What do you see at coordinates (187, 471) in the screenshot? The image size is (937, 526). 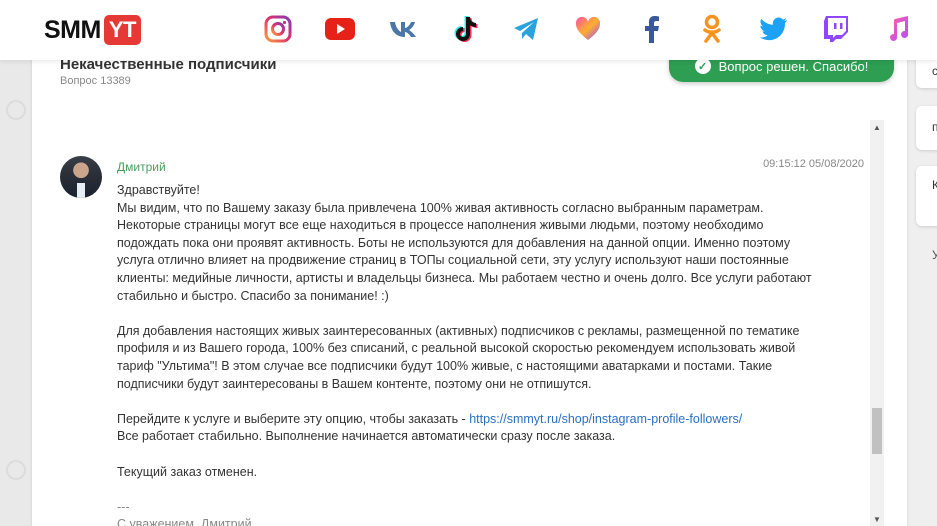 I see `message-paragraph: Текущий заказ отменен.` at bounding box center [187, 471].